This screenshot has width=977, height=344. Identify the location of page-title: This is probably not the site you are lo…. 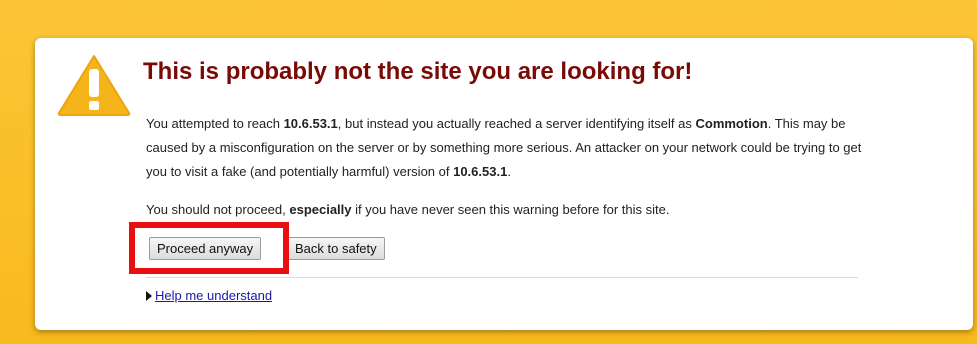
(418, 71).